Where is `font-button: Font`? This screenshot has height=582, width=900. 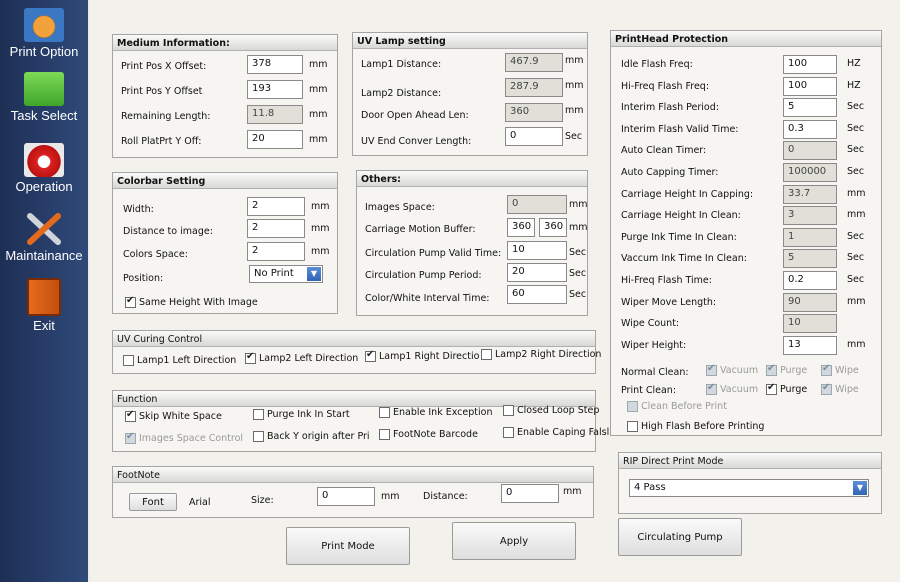
font-button: Font is located at coordinates (153, 502).